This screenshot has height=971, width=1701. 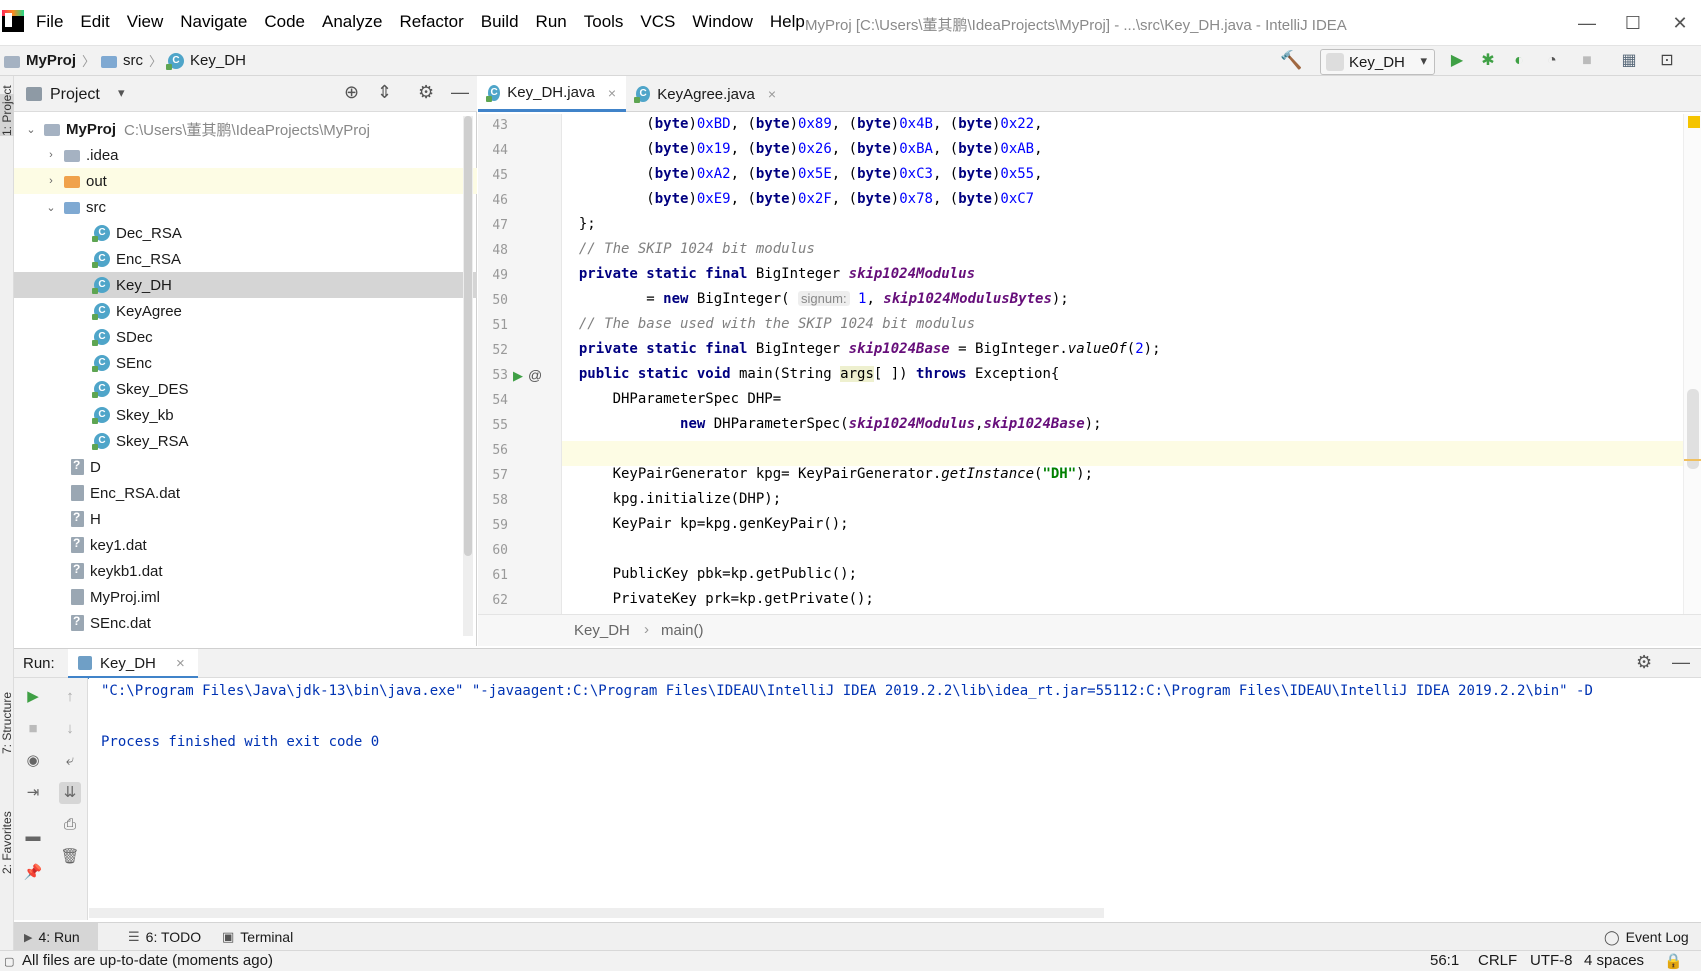 What do you see at coordinates (245, 623) in the screenshot?
I see `tree-item-file: SEnc.dat` at bounding box center [245, 623].